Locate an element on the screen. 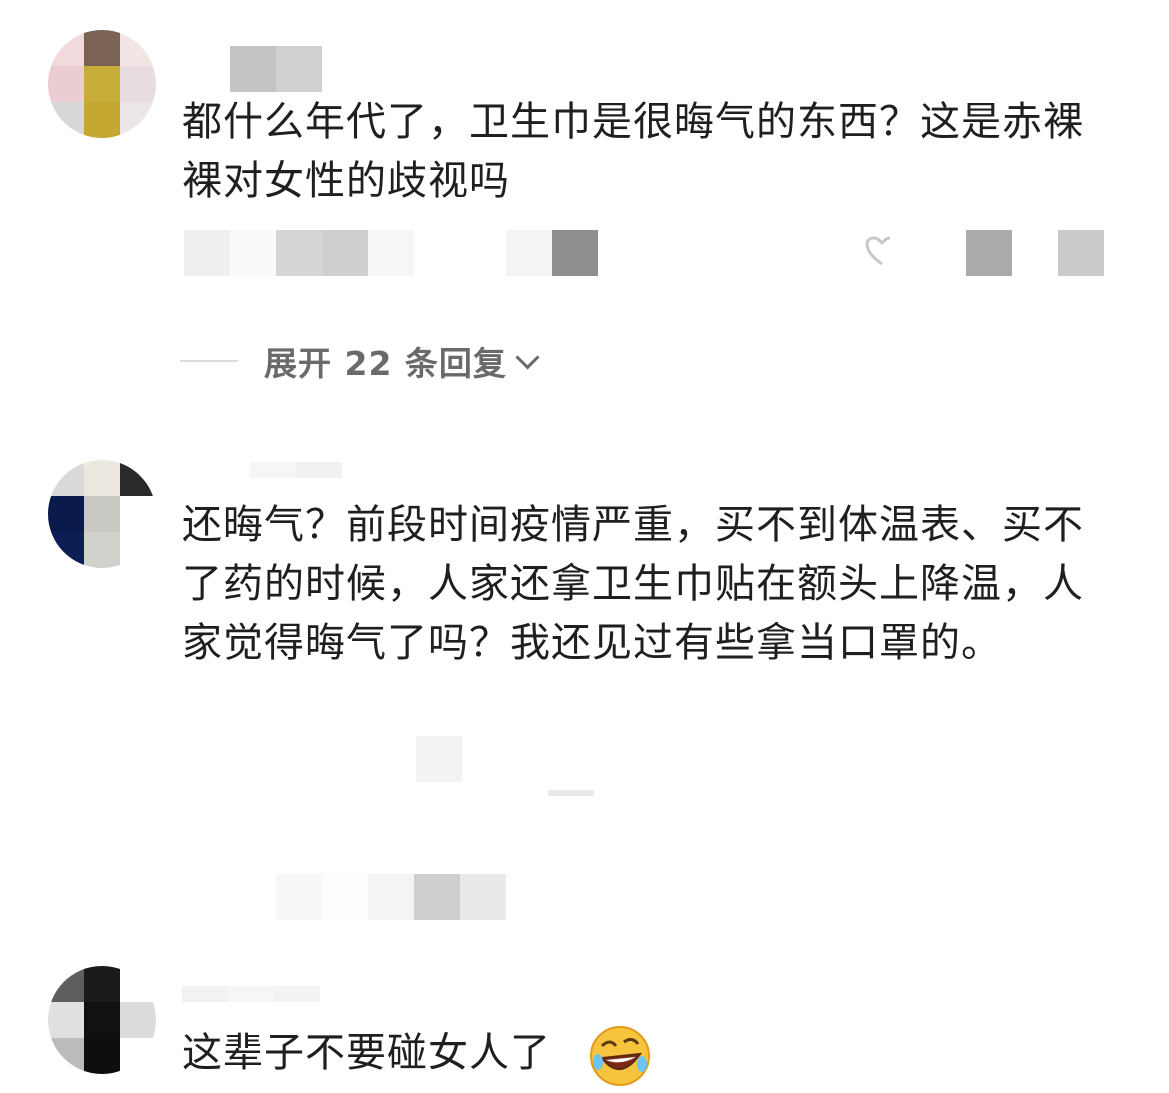 This screenshot has height=1093, width=1169. like-count-redacted is located at coordinates (1035, 253).